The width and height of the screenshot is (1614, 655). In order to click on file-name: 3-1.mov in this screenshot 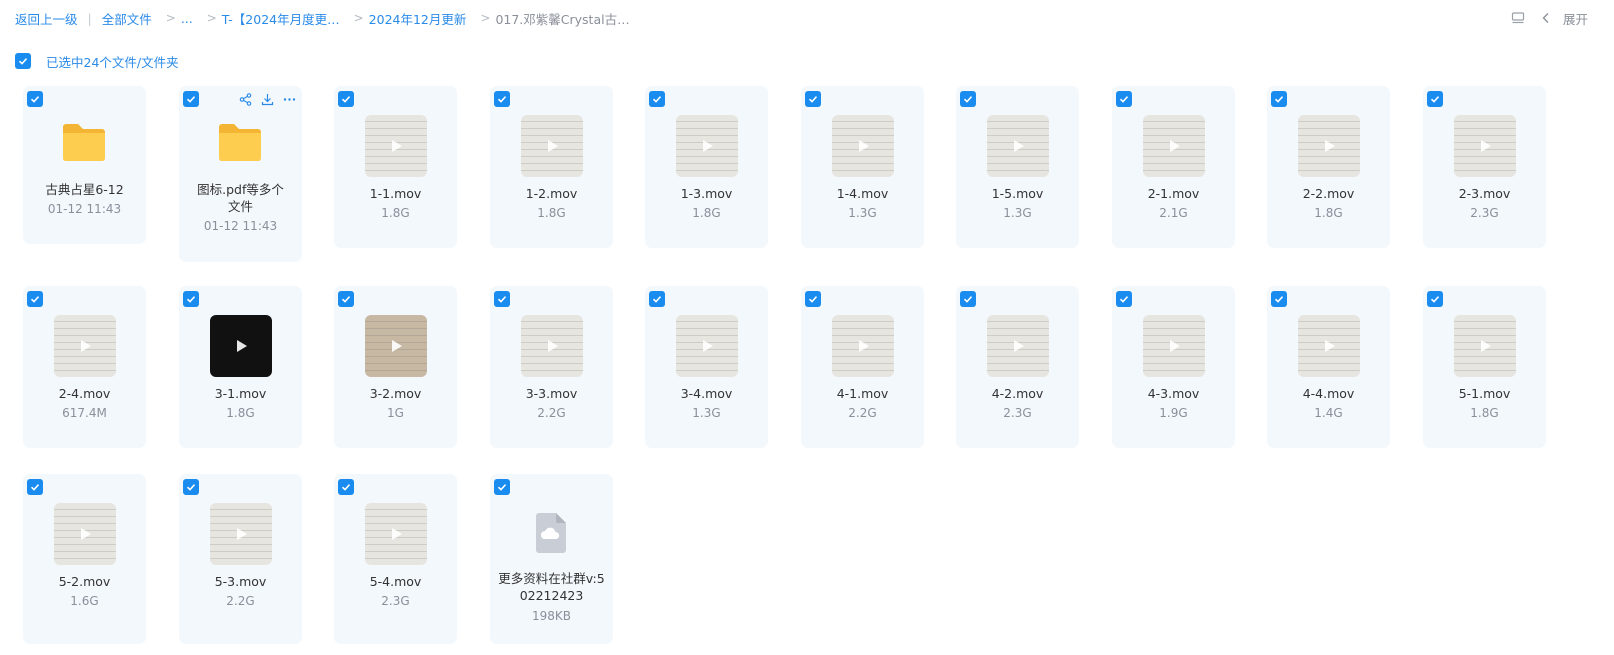, I will do `click(240, 393)`.